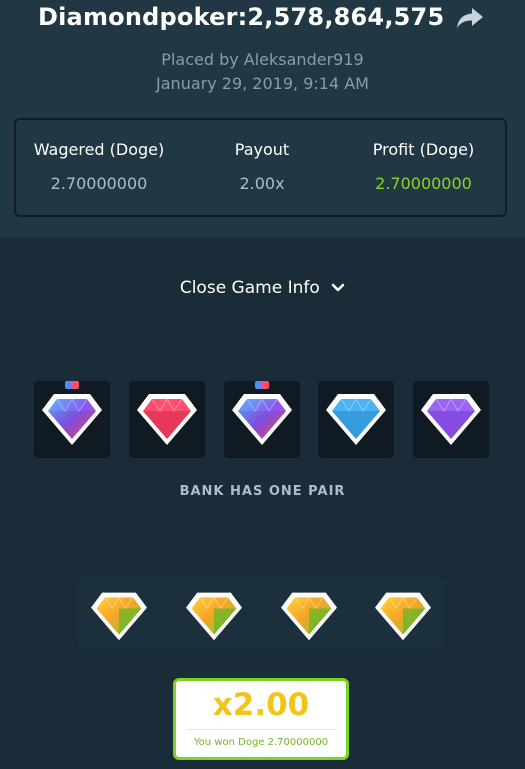 This screenshot has height=769, width=525. Describe the element at coordinates (261, 705) in the screenshot. I see `payout-multiplier: x2.00` at that location.